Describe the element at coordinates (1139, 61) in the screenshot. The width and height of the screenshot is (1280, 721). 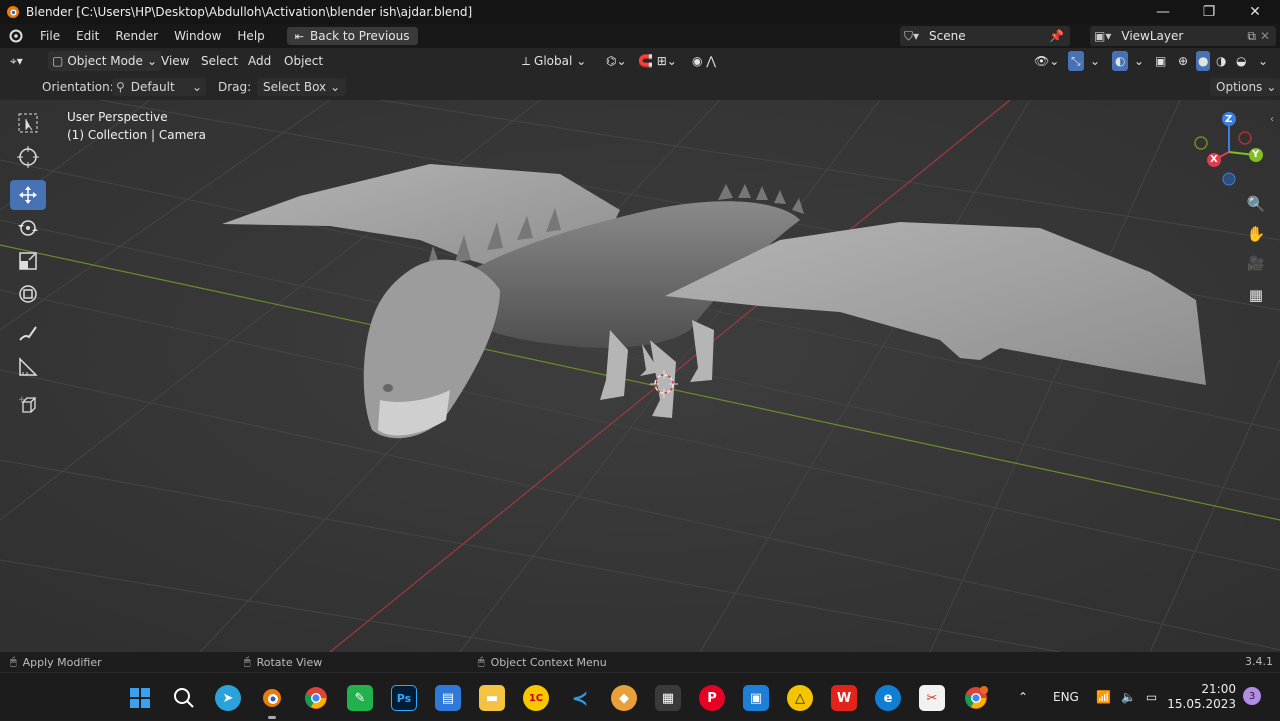
I see `overlays-dropdown-icon: ⌄` at that location.